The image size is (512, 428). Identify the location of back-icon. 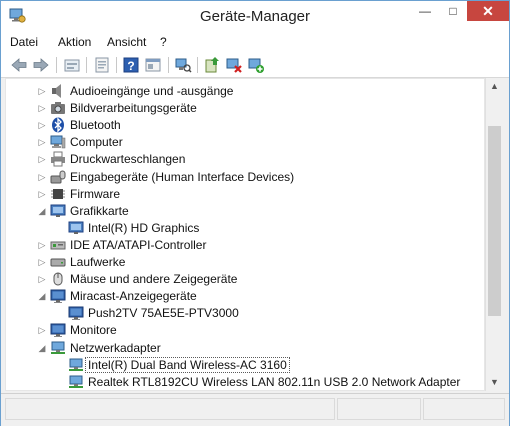
(19, 65).